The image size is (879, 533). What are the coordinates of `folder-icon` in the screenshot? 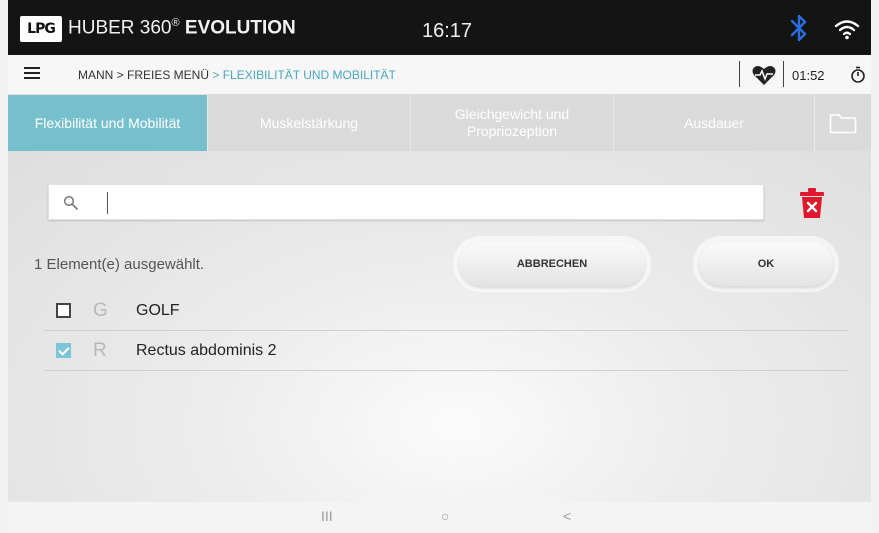 It's located at (843, 124).